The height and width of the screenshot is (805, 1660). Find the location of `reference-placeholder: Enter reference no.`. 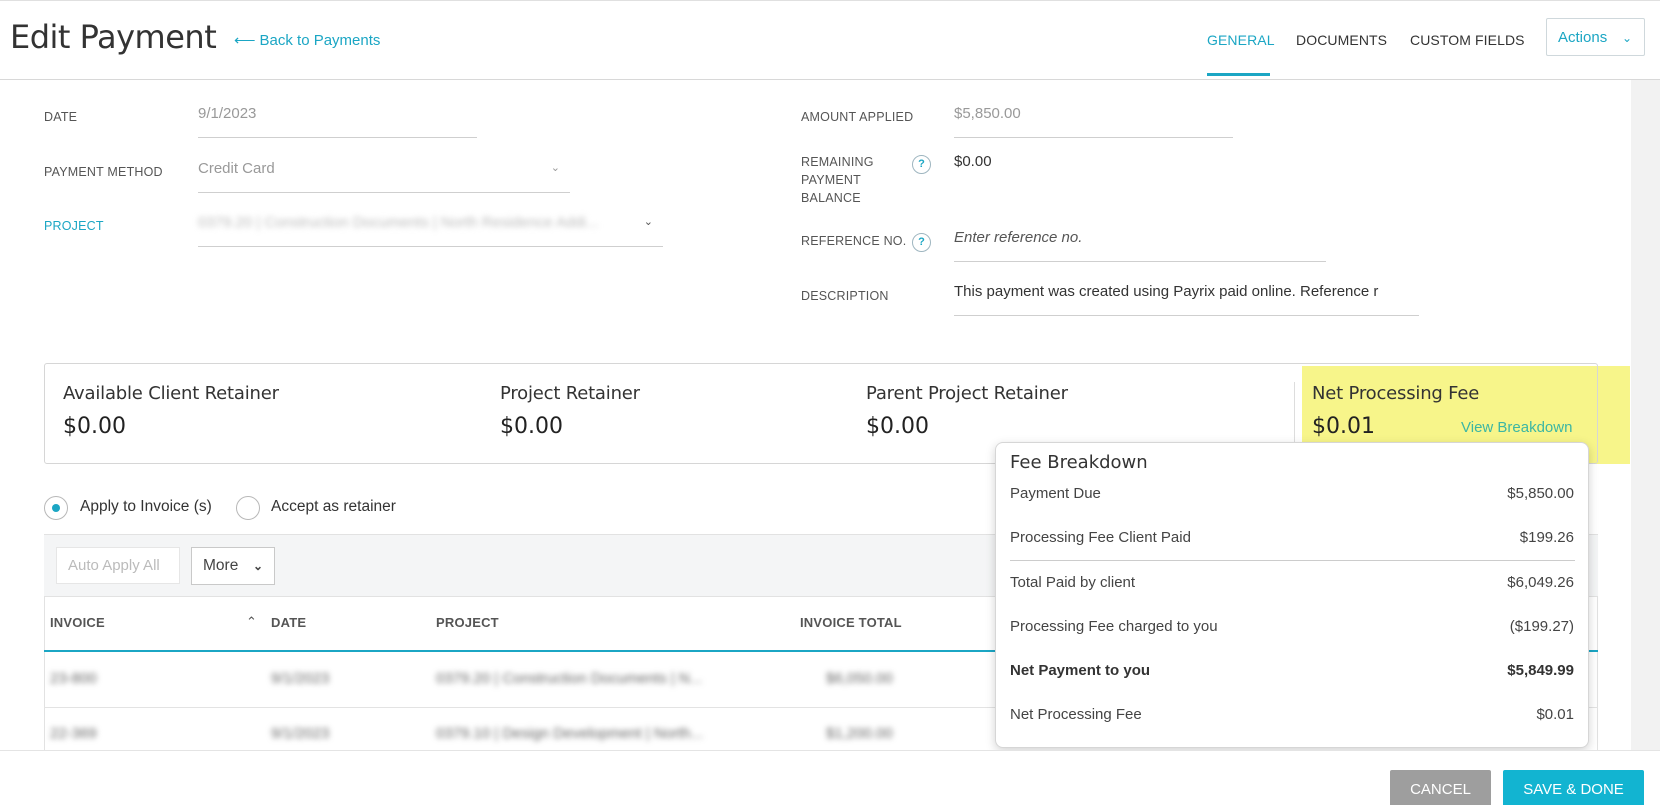

reference-placeholder: Enter reference no. is located at coordinates (1018, 237).